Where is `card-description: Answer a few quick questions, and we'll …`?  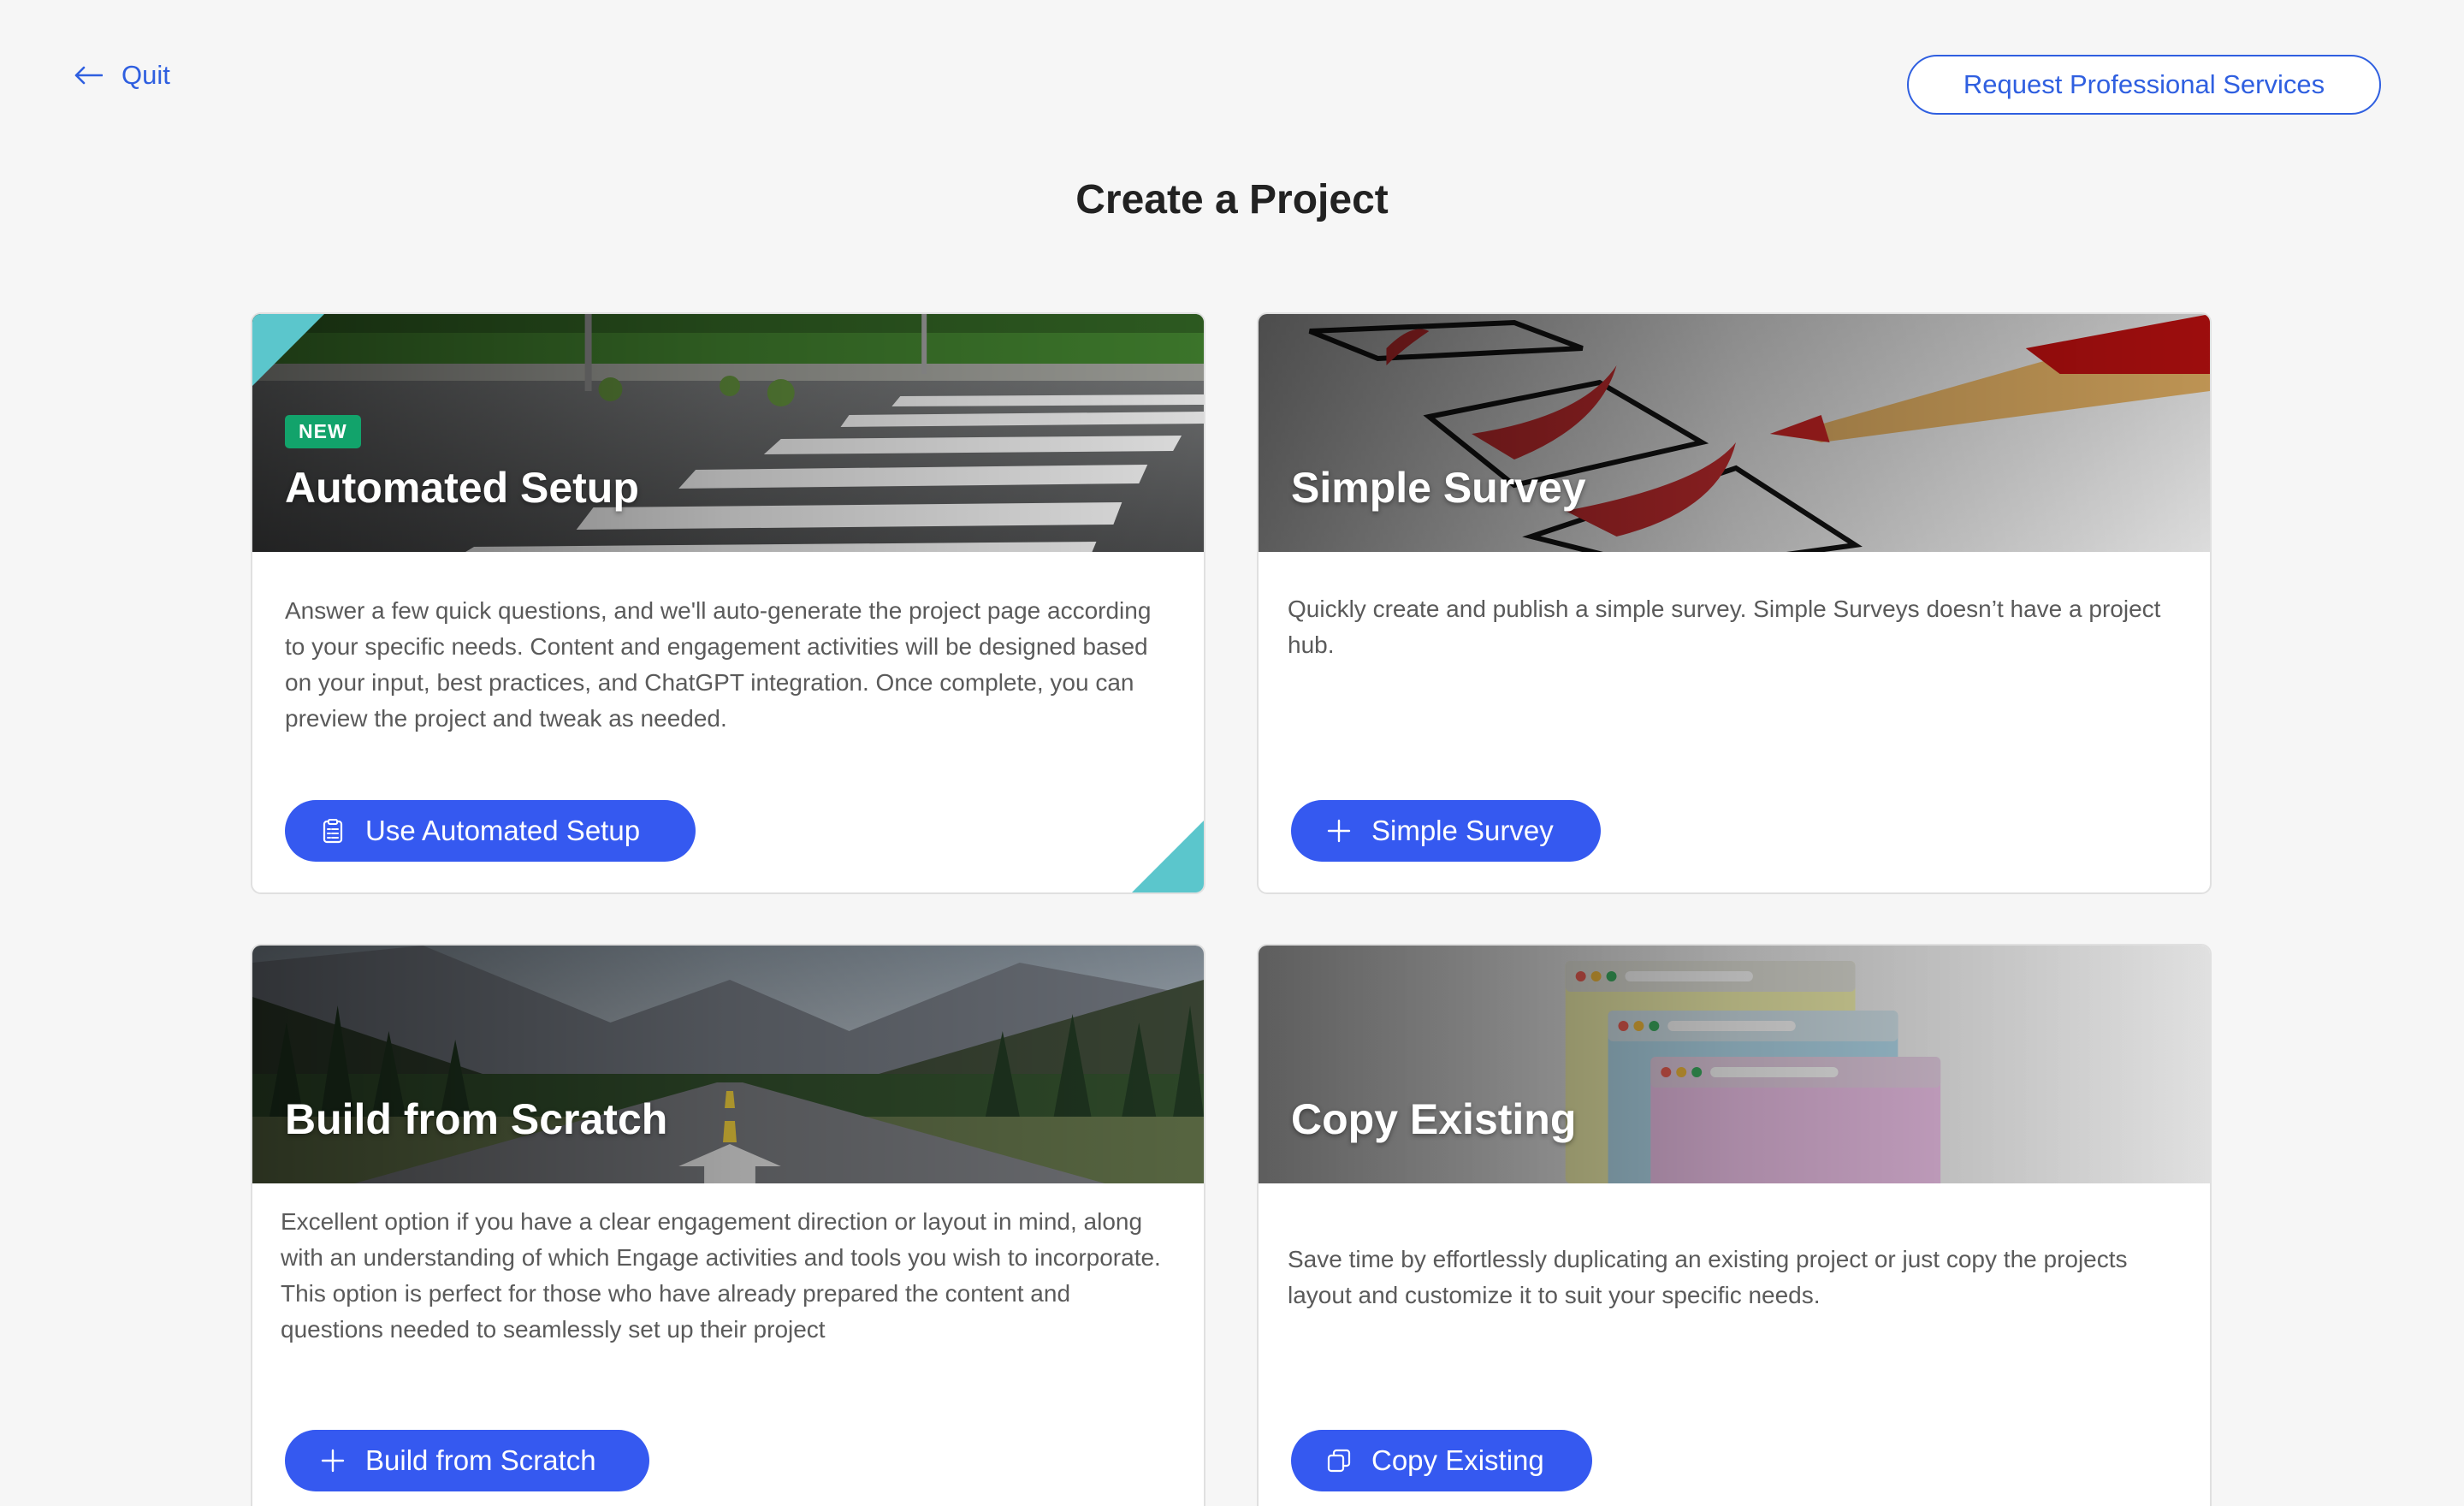
card-description: Answer a few quick questions, and we'll … is located at coordinates (718, 665).